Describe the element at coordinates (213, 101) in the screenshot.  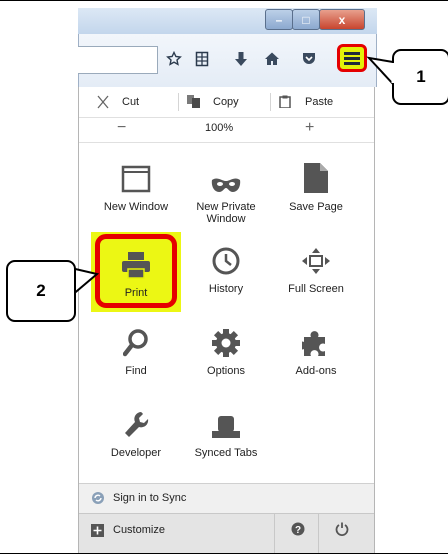
I see `copy-button: Copy` at that location.